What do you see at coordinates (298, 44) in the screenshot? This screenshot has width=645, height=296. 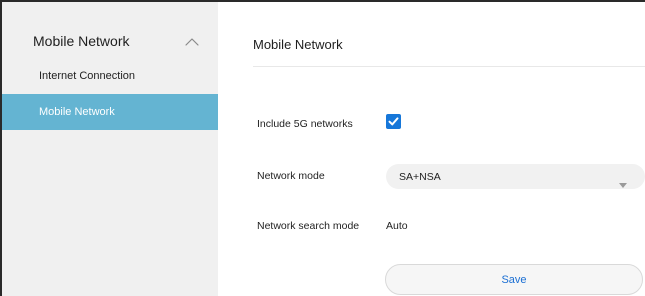 I see `page-title: Mobile Network` at bounding box center [298, 44].